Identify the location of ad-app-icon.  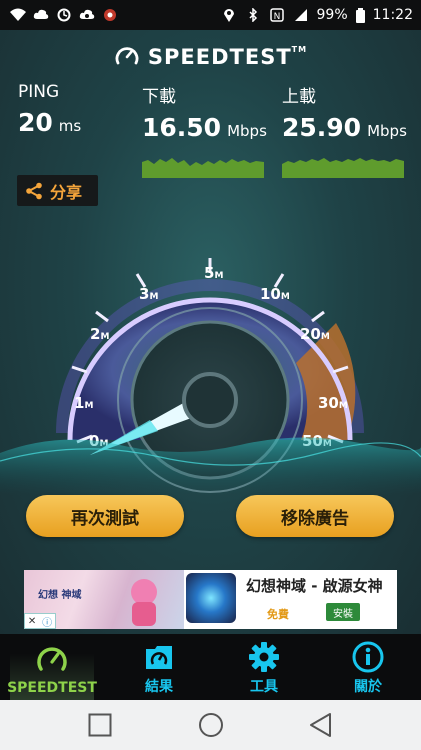
(211, 598).